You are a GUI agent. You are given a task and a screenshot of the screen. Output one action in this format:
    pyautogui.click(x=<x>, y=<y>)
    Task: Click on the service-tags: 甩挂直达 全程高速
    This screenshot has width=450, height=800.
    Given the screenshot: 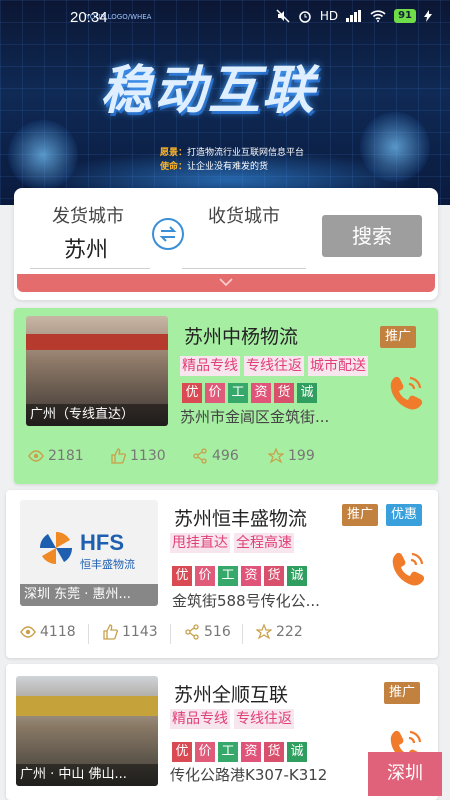 What is the action you would take?
    pyautogui.click(x=234, y=542)
    